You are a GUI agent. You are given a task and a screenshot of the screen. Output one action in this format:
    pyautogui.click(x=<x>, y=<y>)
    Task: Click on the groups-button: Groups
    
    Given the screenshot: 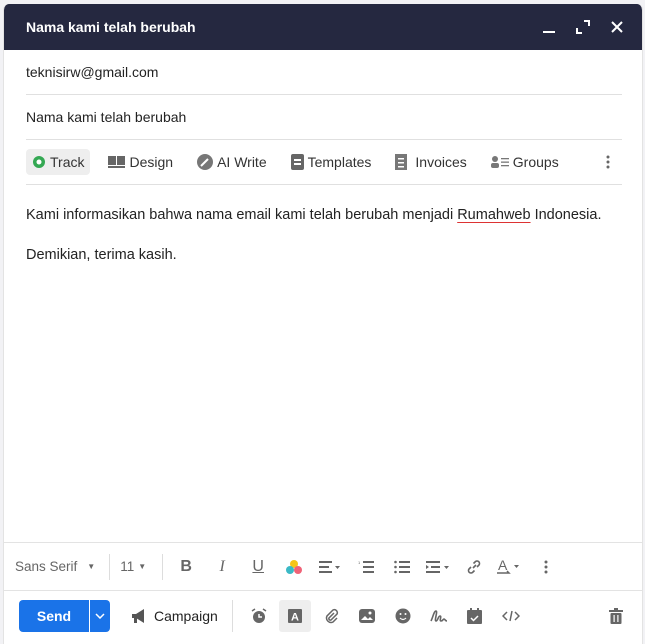 What is the action you would take?
    pyautogui.click(x=525, y=162)
    